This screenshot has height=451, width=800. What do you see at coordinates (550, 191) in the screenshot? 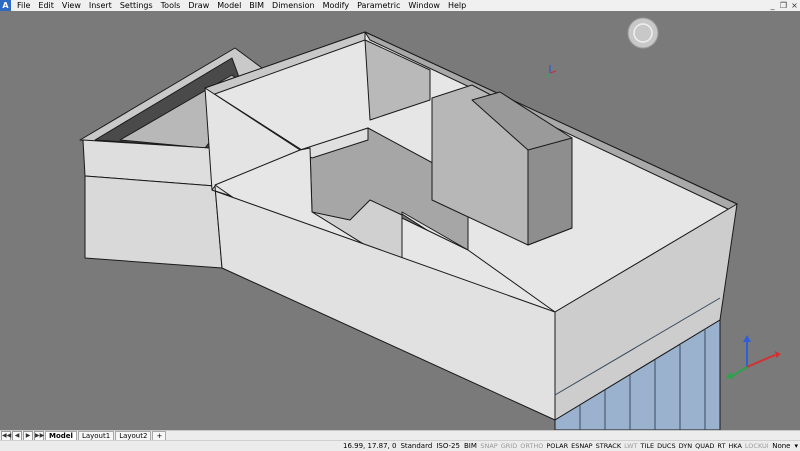
I see `room-2-side` at bounding box center [550, 191].